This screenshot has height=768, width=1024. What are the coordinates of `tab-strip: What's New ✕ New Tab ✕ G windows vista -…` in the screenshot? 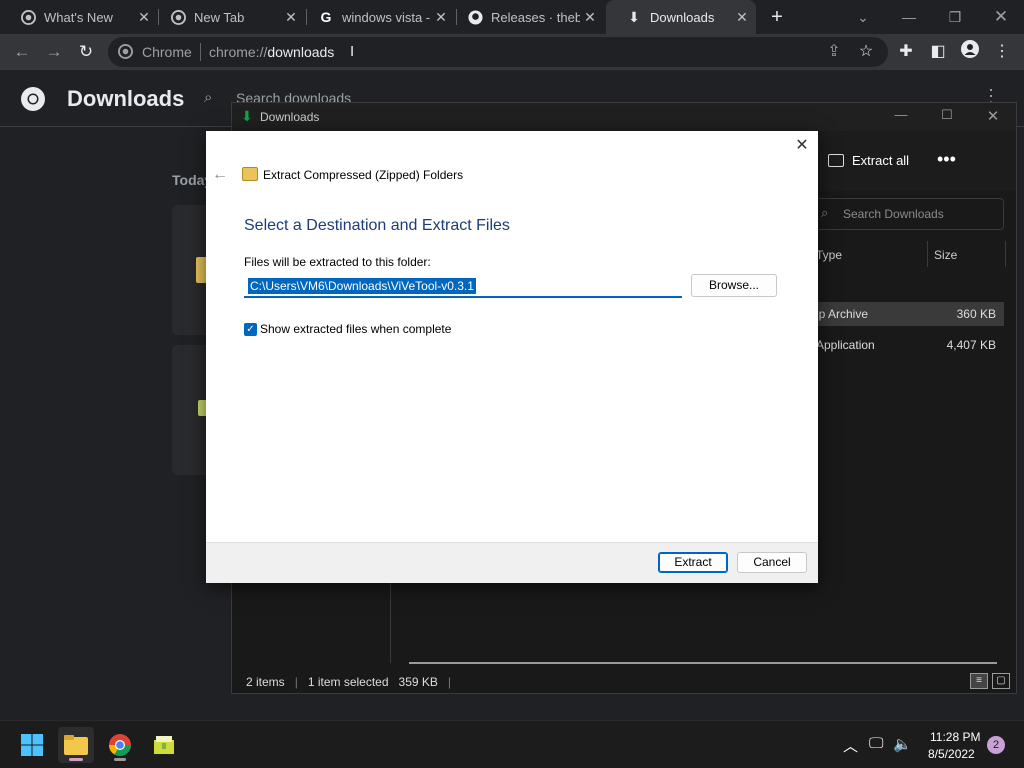 It's located at (512, 17).